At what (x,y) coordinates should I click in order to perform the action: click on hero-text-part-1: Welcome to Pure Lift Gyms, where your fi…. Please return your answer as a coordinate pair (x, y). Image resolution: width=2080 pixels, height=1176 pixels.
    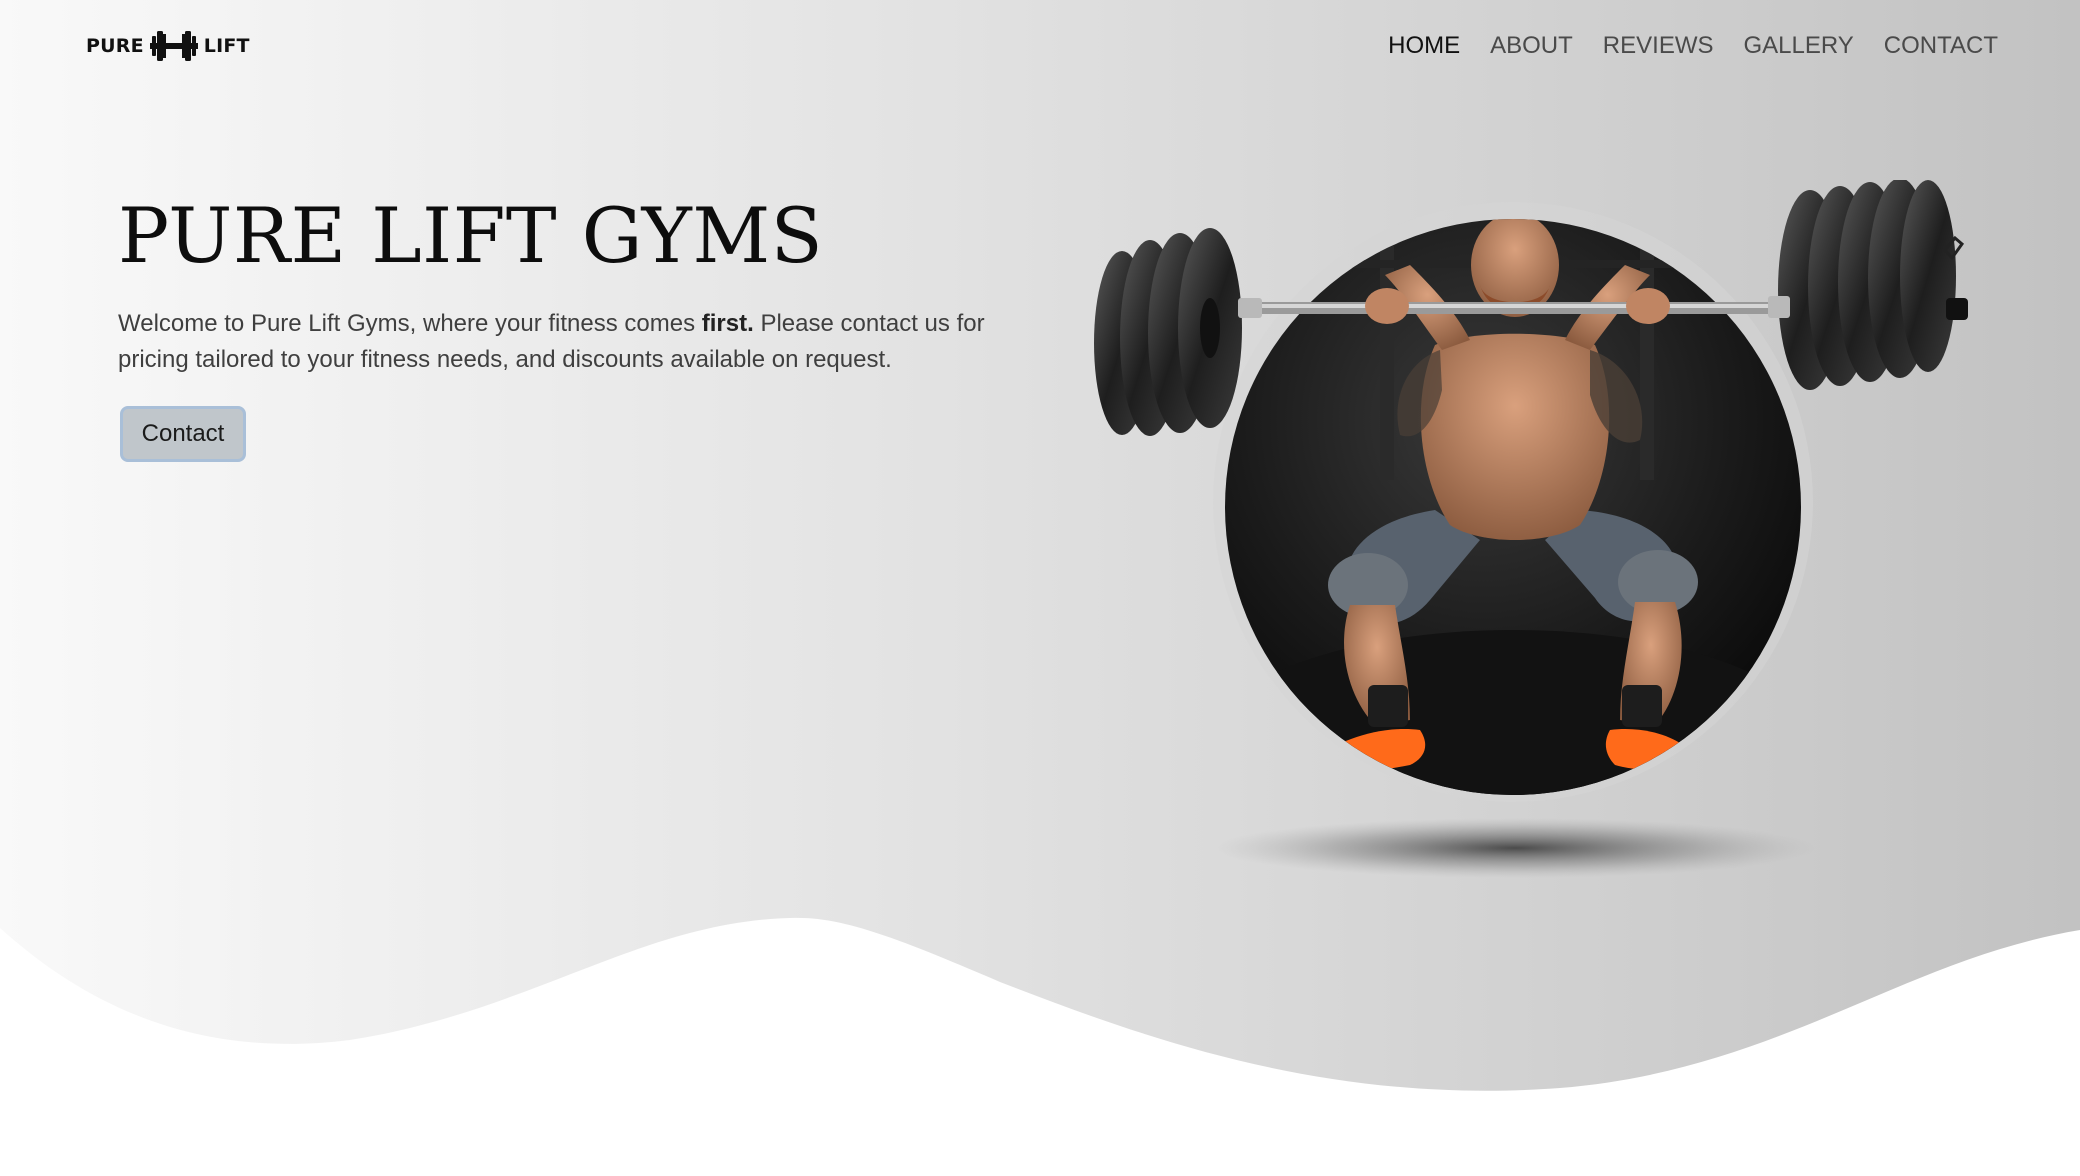
    Looking at the image, I should click on (410, 323).